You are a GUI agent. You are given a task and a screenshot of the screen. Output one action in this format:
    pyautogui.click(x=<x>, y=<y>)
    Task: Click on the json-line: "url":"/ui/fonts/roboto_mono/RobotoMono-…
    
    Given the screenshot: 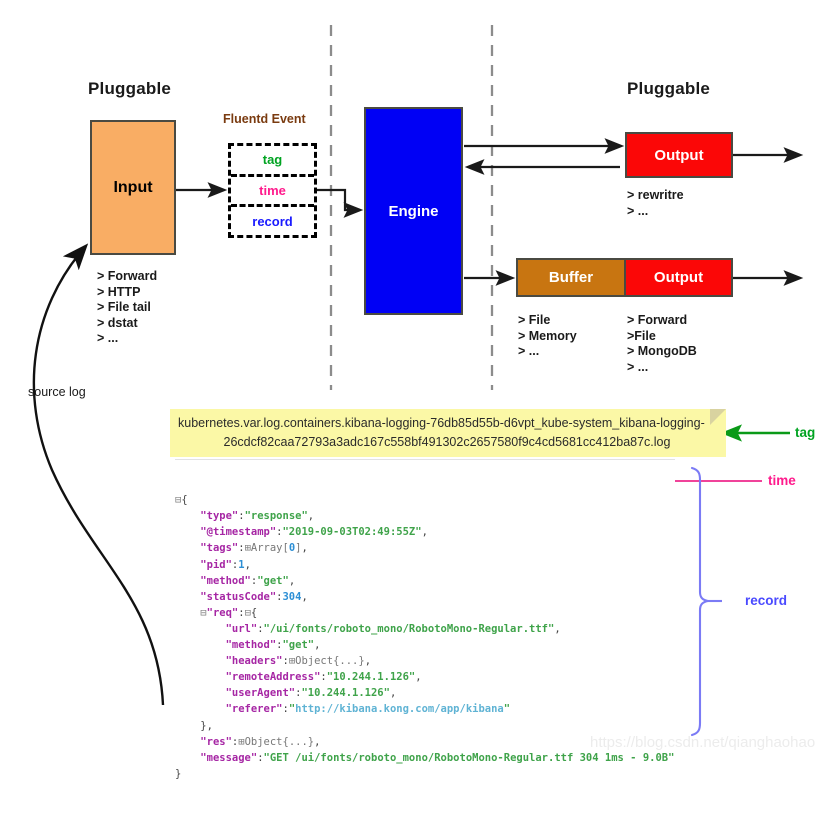 What is the action you would take?
    pyautogui.click(x=393, y=628)
    